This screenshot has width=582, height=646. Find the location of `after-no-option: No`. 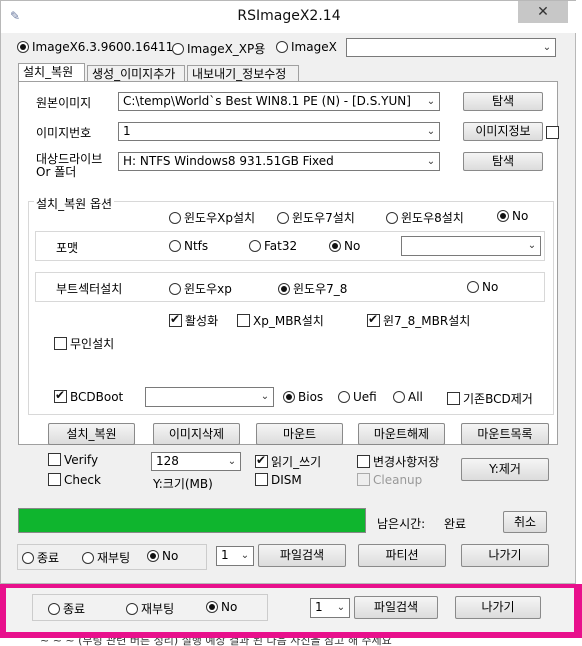

after-no-option: No is located at coordinates (162, 556).